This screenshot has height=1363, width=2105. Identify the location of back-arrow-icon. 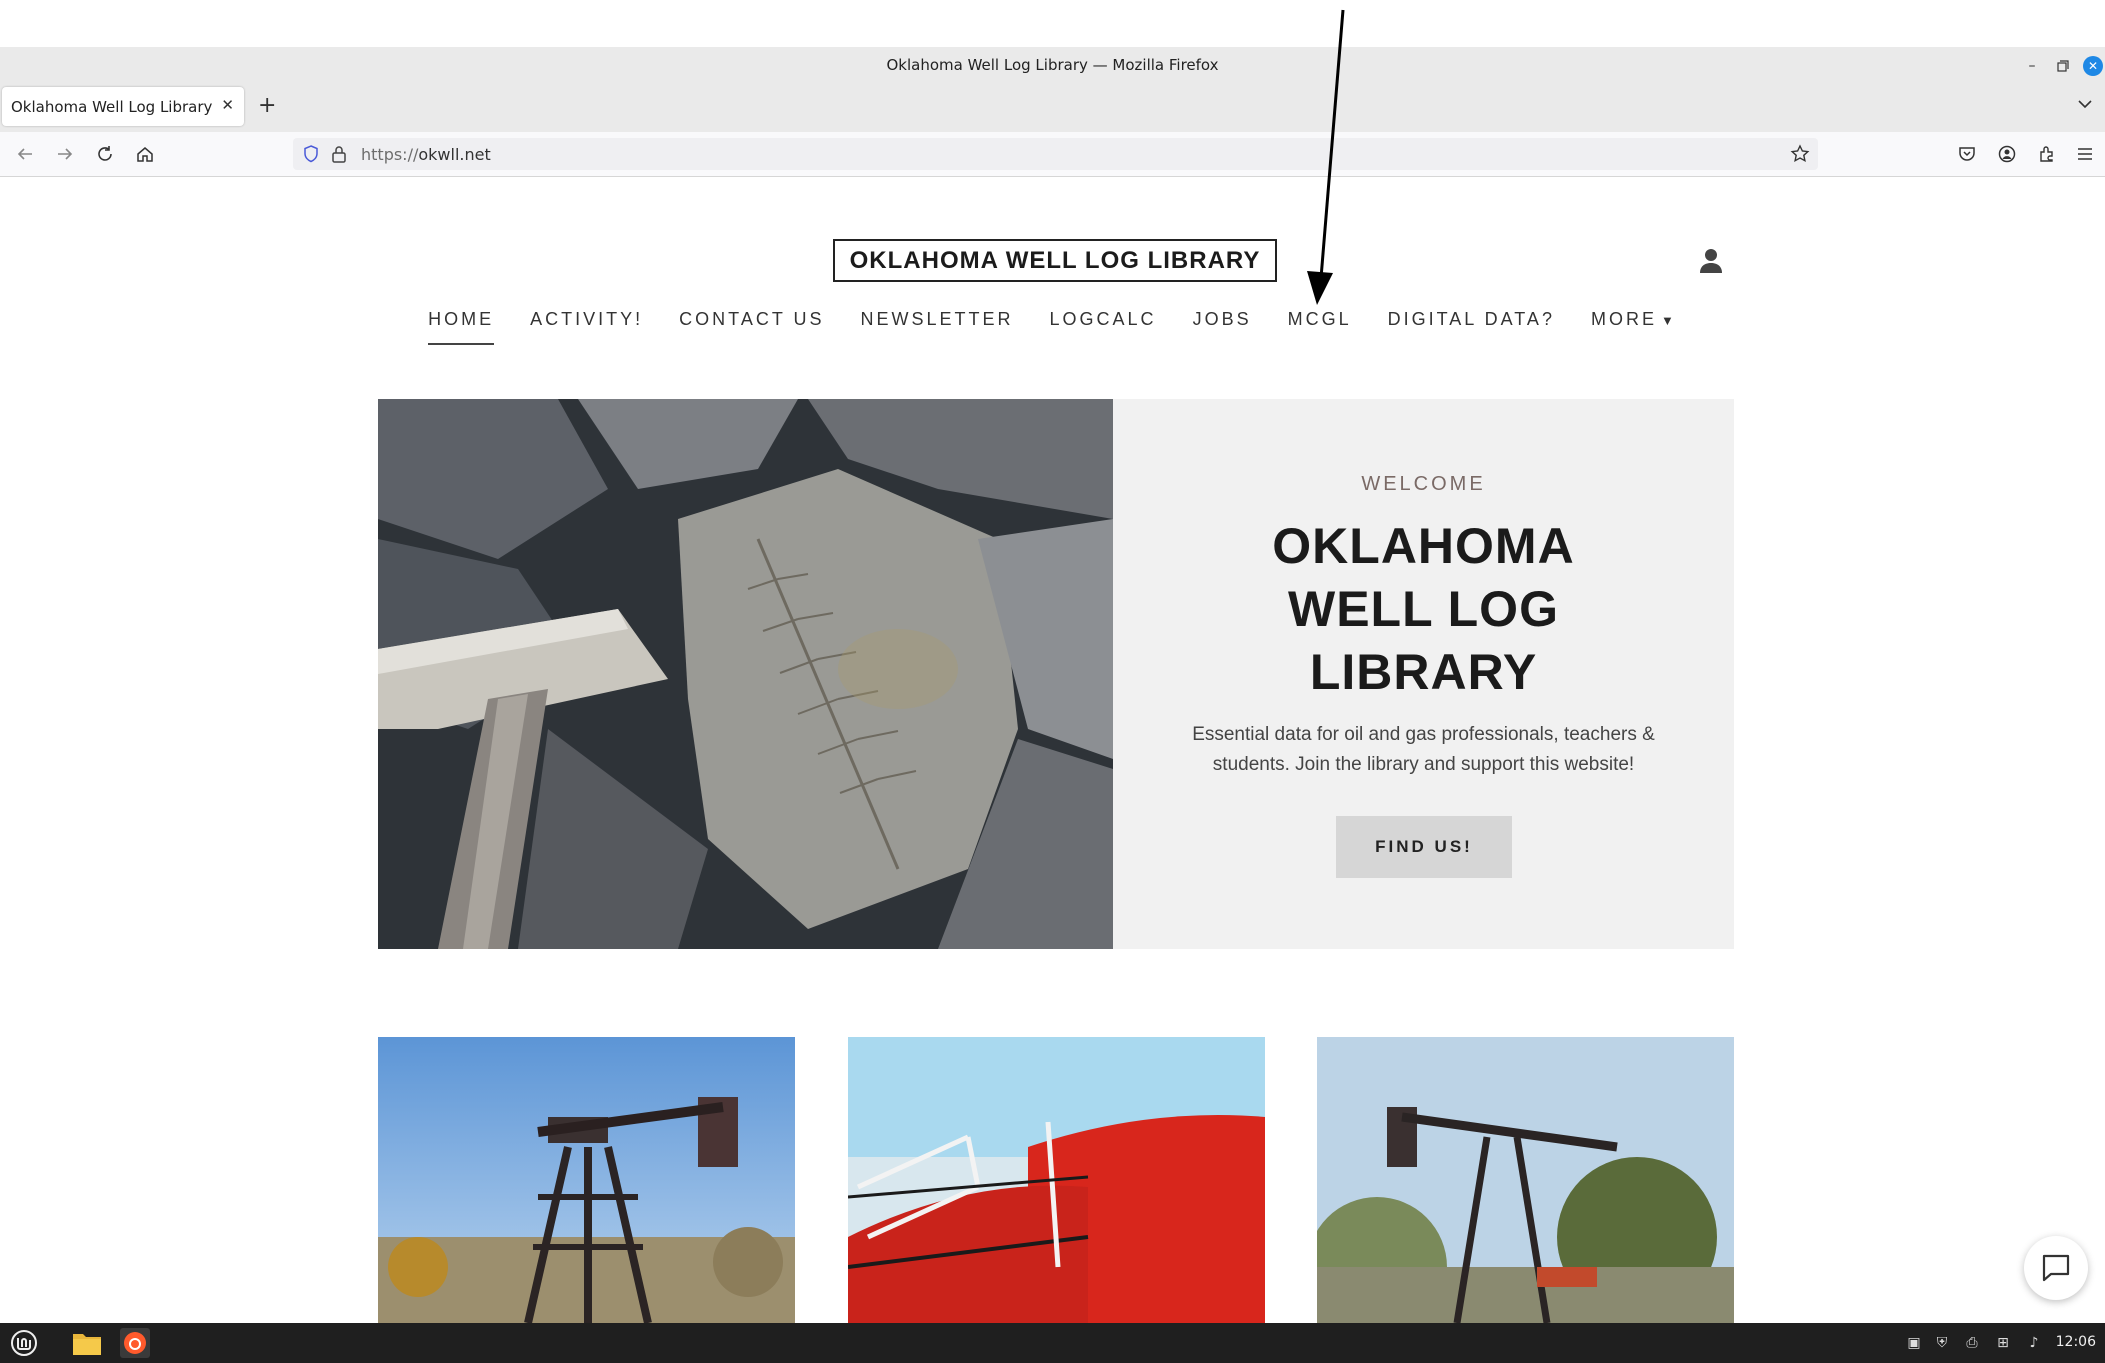
(25, 154).